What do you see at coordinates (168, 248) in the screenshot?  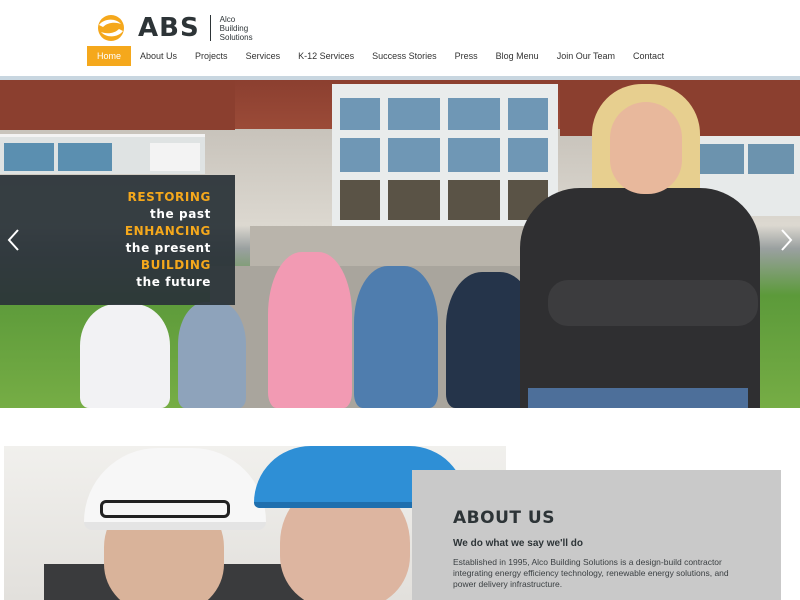 I see `tagline-line: the present` at bounding box center [168, 248].